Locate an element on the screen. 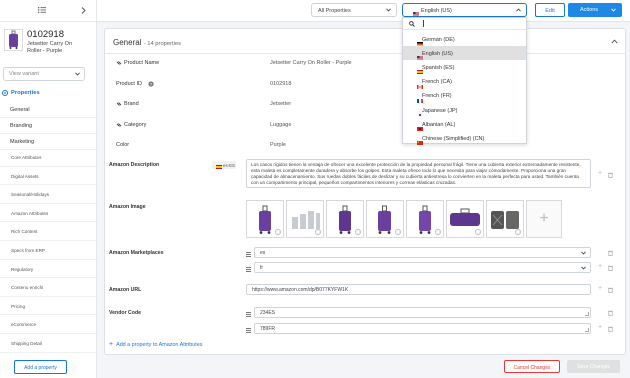  list-view-icon is located at coordinates (42, 10).